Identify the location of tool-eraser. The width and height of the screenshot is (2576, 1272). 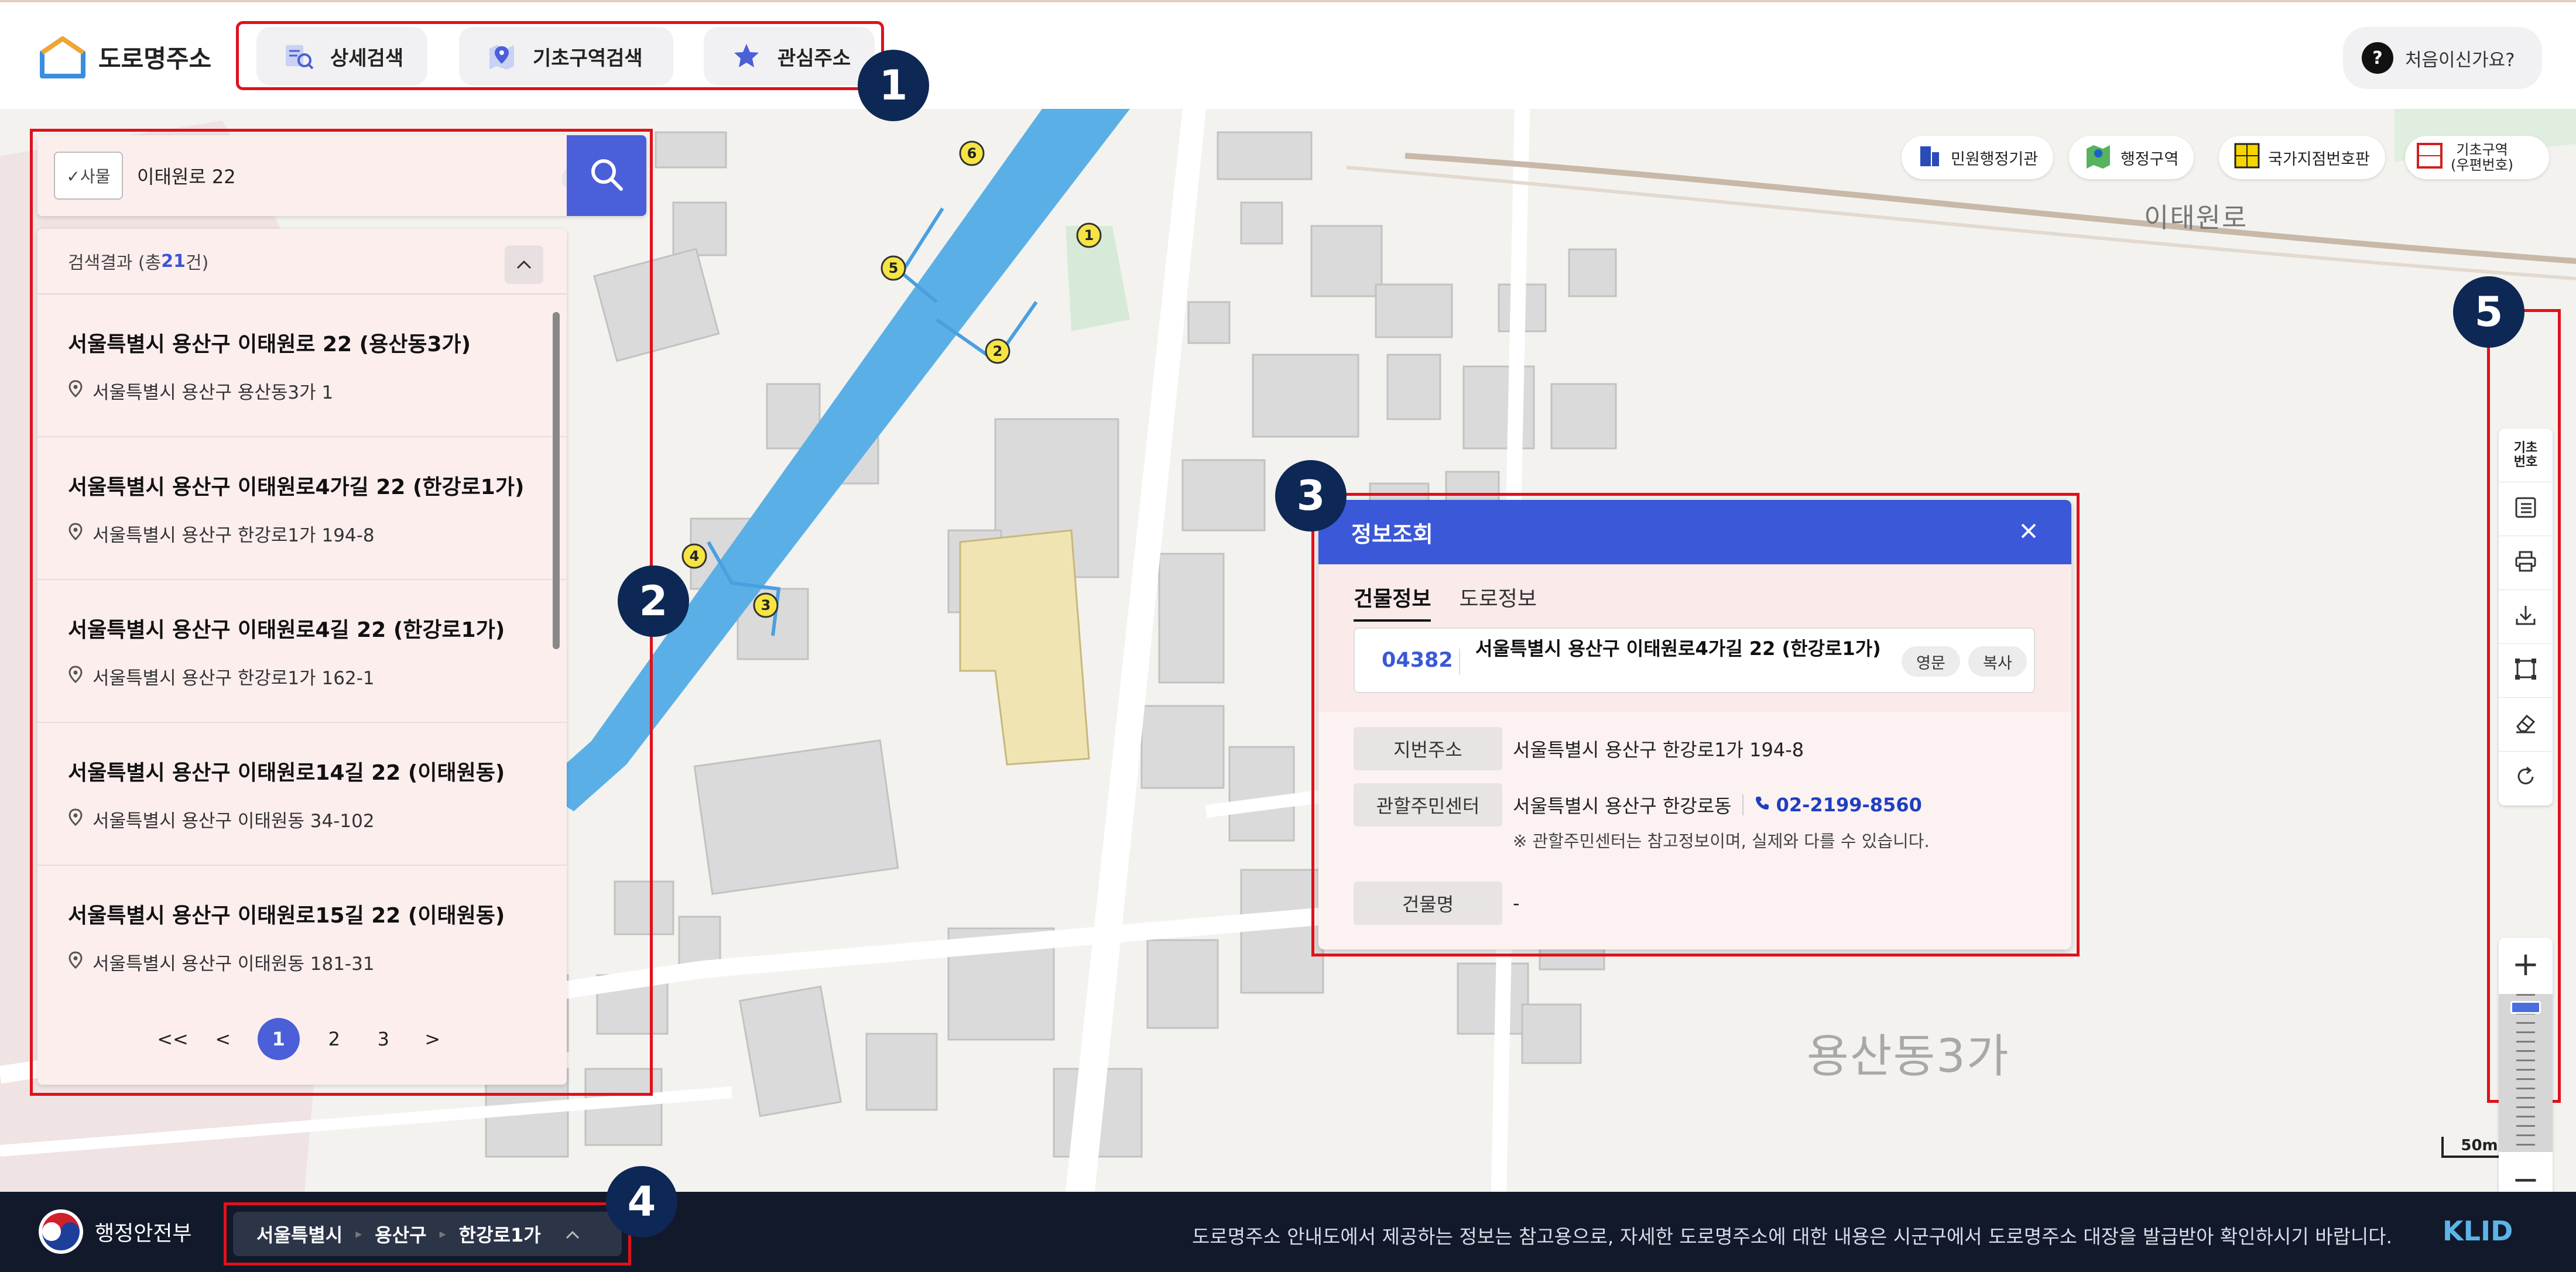
(2526, 725).